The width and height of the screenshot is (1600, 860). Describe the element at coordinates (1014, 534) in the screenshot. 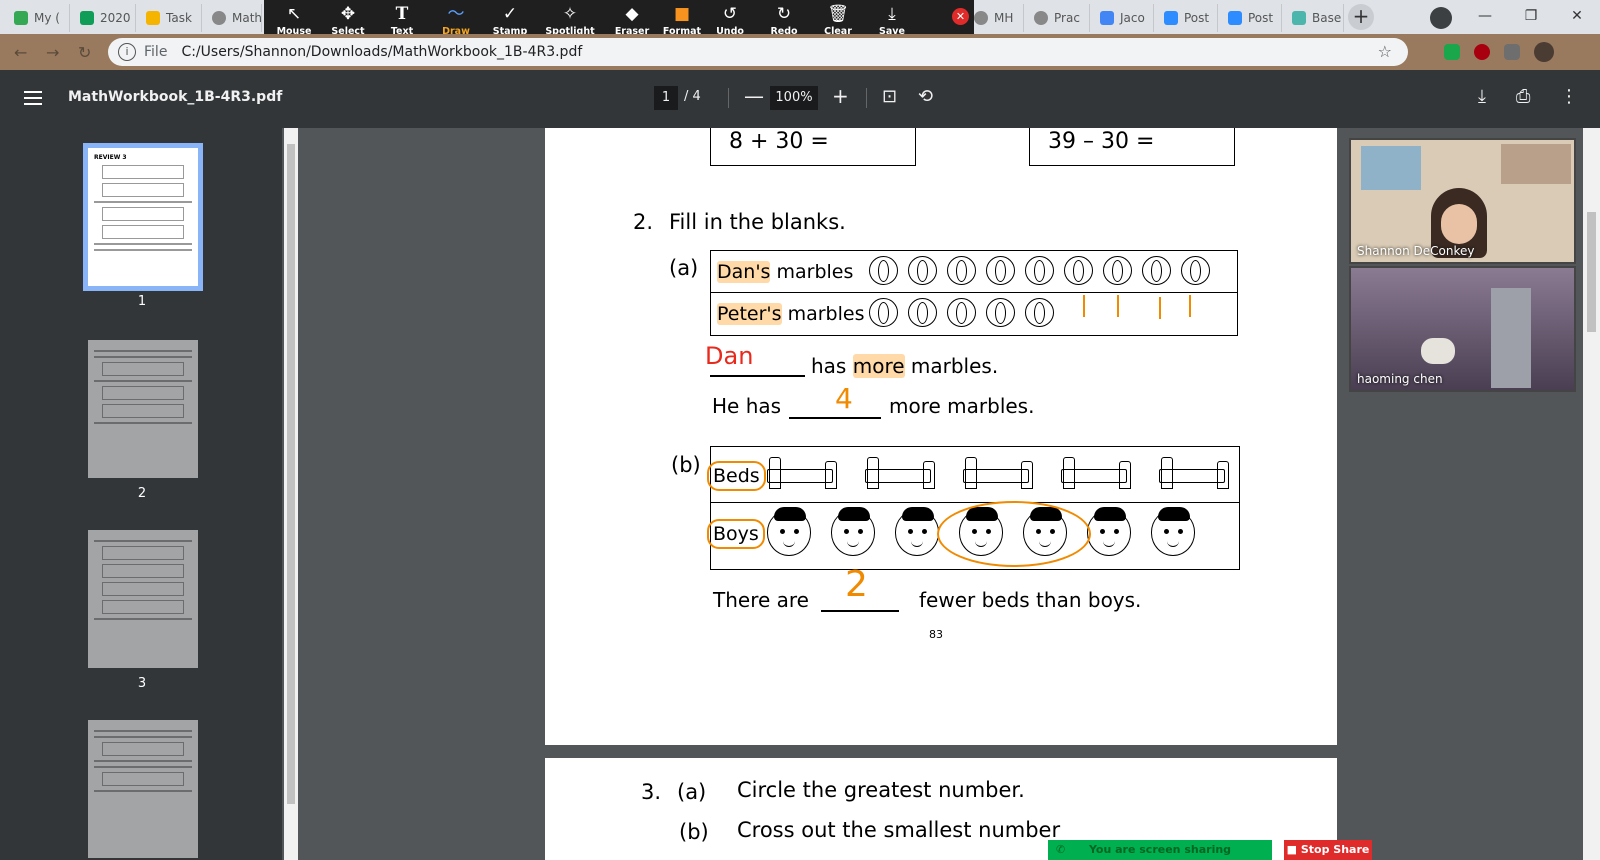

I see `circled-extra-boys` at that location.